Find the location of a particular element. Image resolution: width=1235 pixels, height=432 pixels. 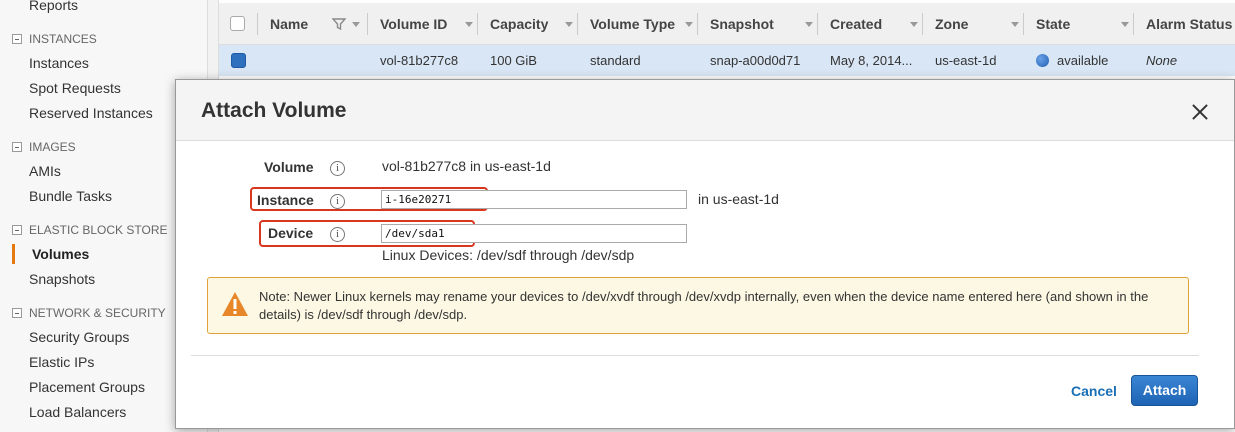

sidebar-item-snapshots: Snapshots is located at coordinates (62, 279).